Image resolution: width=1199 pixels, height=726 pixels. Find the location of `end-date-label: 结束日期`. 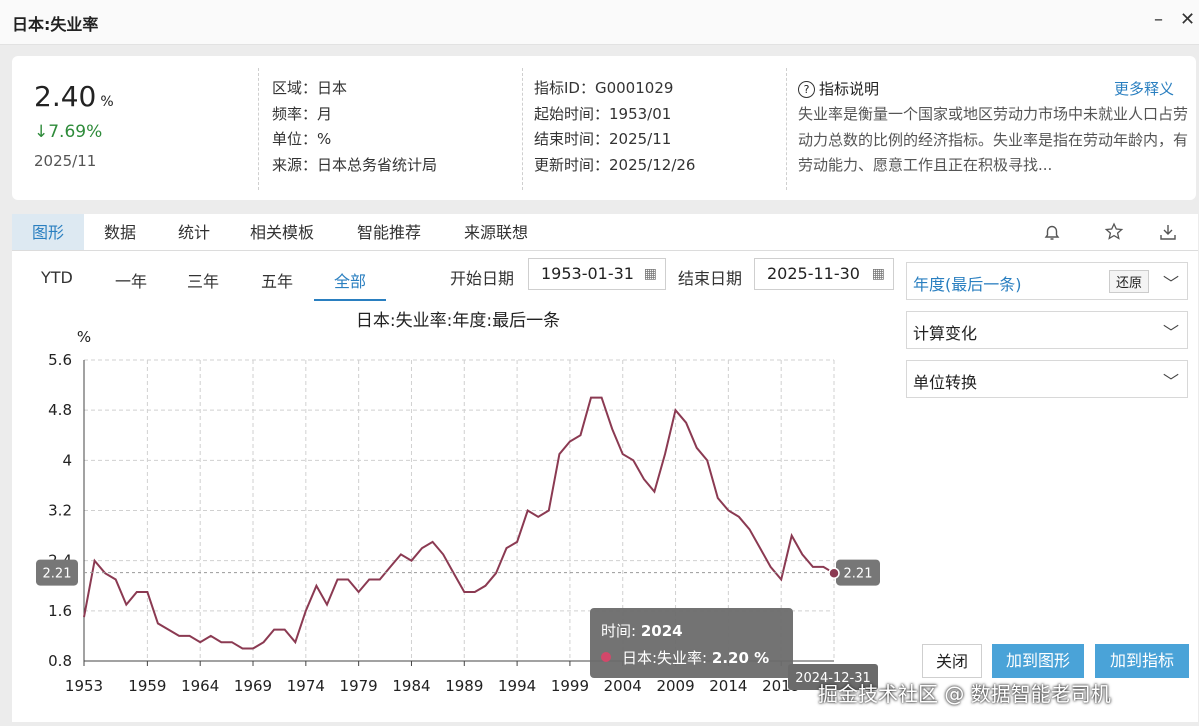

end-date-label: 结束日期 is located at coordinates (710, 278).